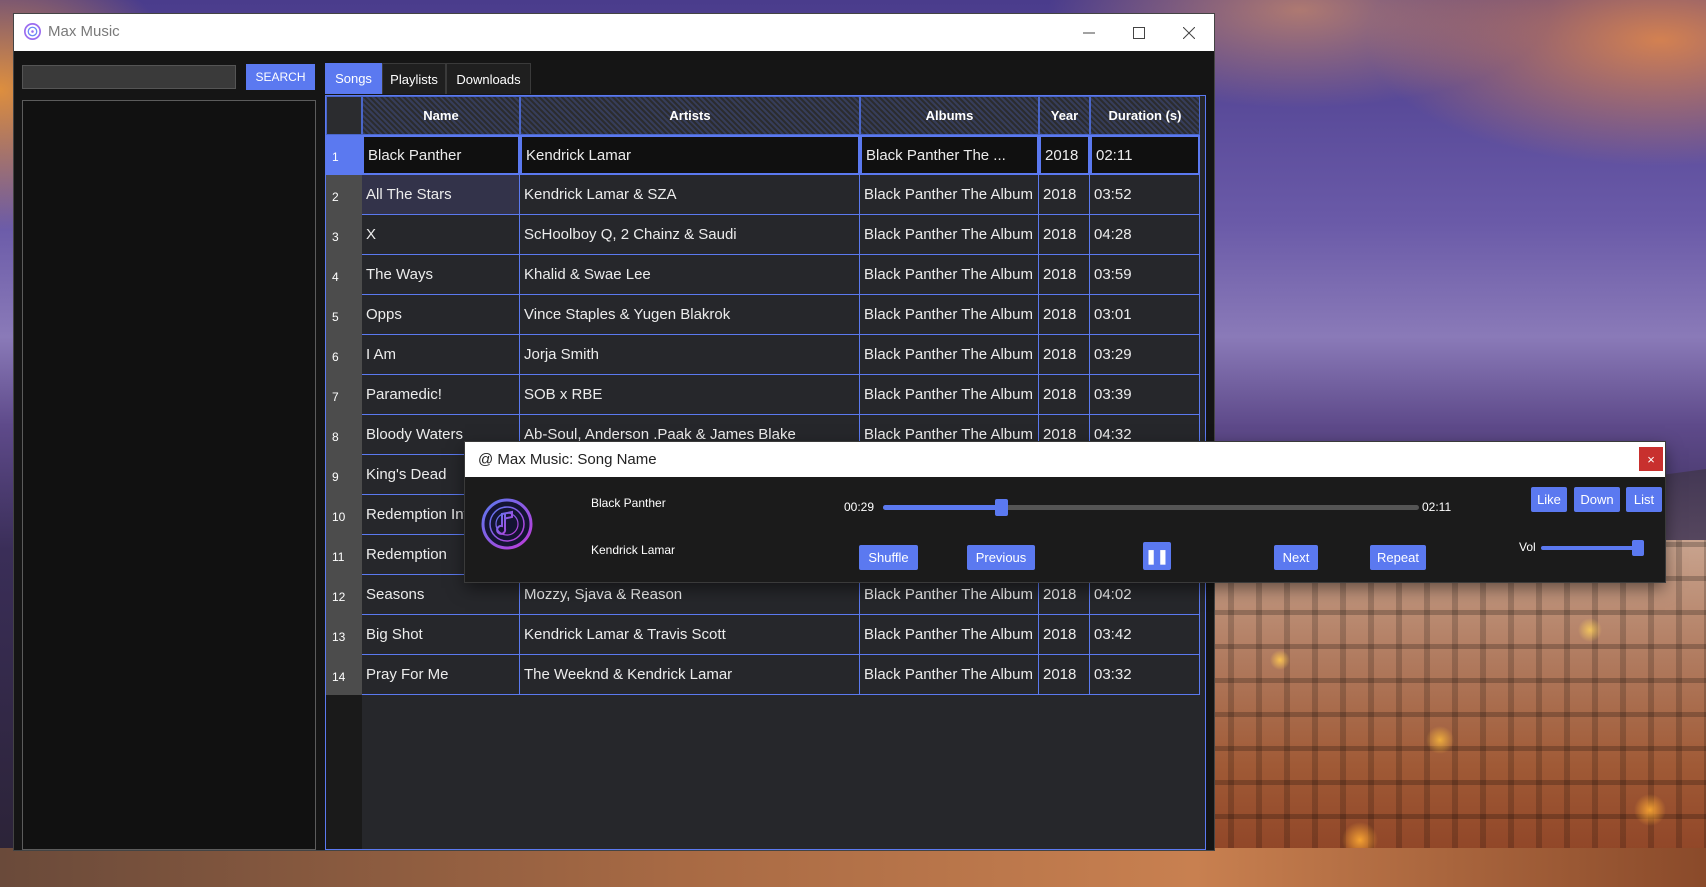 The width and height of the screenshot is (1706, 887). Describe the element at coordinates (344, 555) in the screenshot. I see `row-number: 11` at that location.